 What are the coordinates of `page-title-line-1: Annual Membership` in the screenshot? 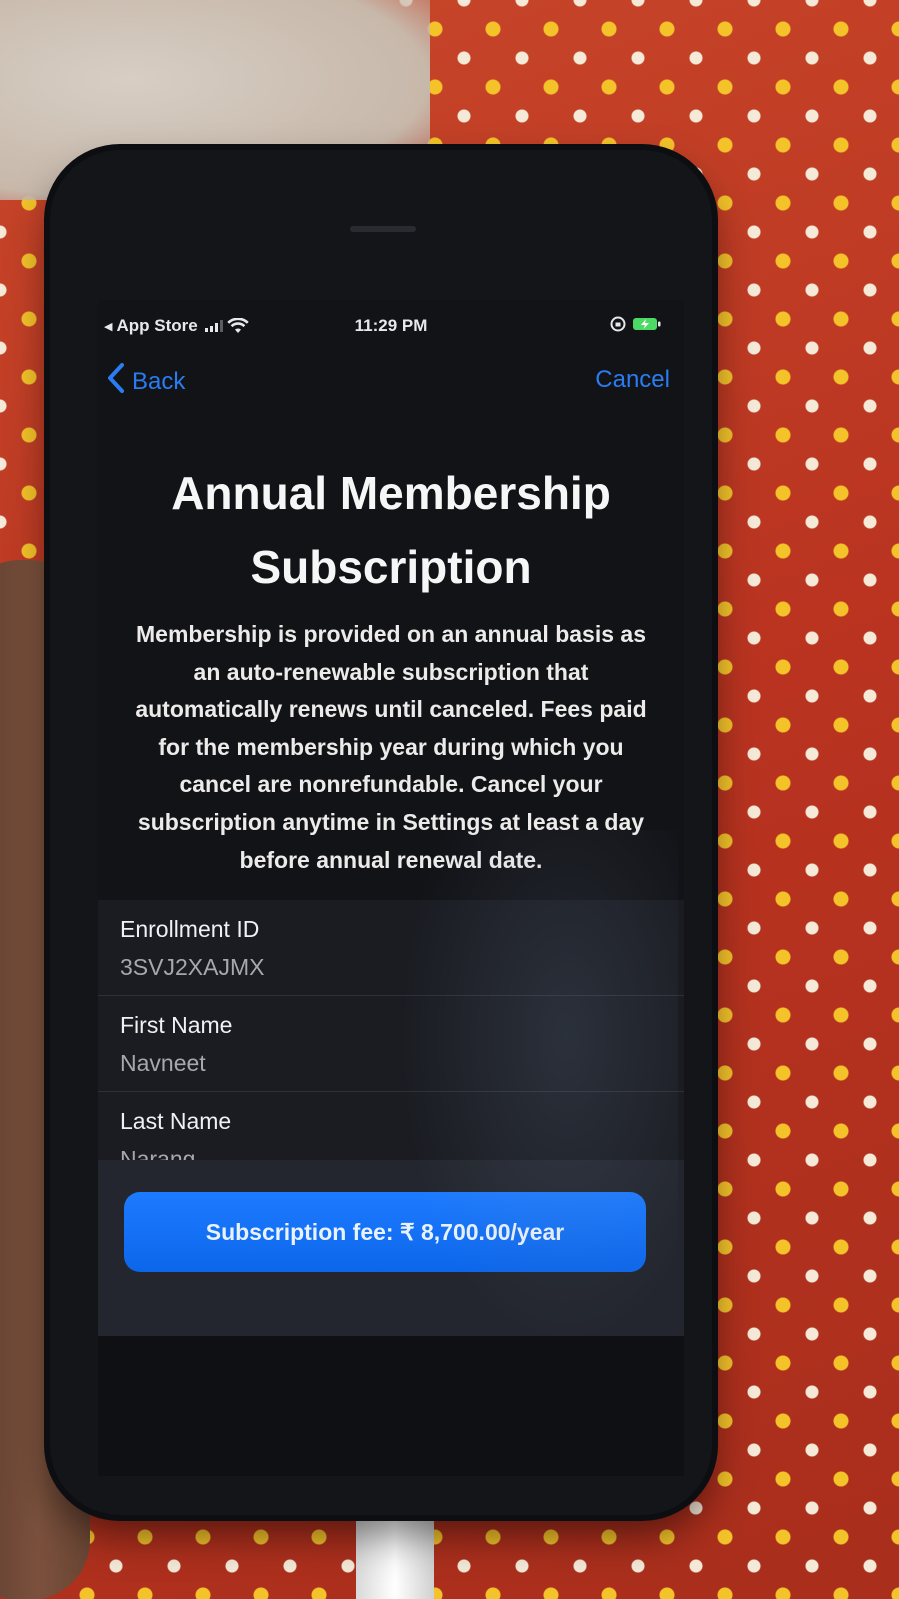 It's located at (391, 493).